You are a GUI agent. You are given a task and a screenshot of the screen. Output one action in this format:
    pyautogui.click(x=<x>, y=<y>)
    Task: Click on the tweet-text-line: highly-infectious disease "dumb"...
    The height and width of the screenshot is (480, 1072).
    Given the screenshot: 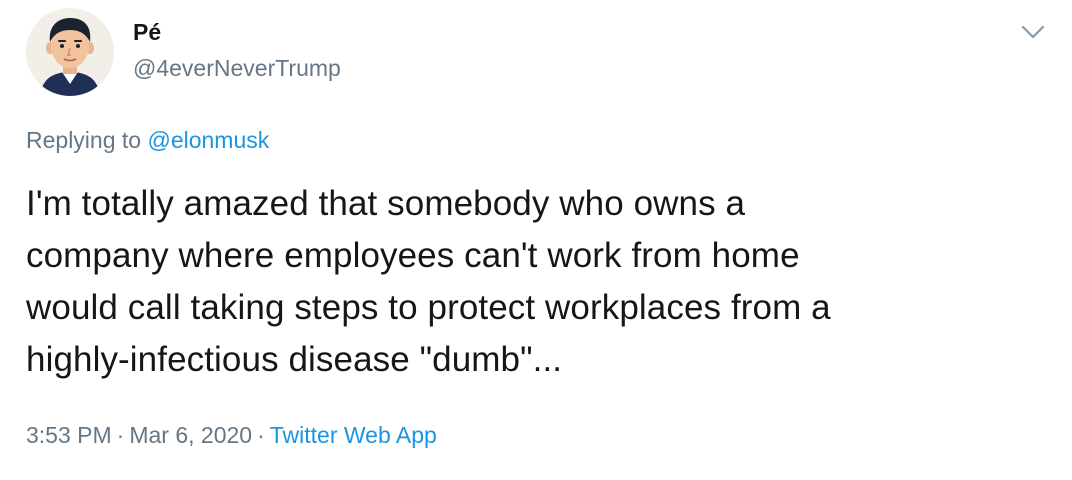 What is the action you would take?
    pyautogui.click(x=294, y=359)
    